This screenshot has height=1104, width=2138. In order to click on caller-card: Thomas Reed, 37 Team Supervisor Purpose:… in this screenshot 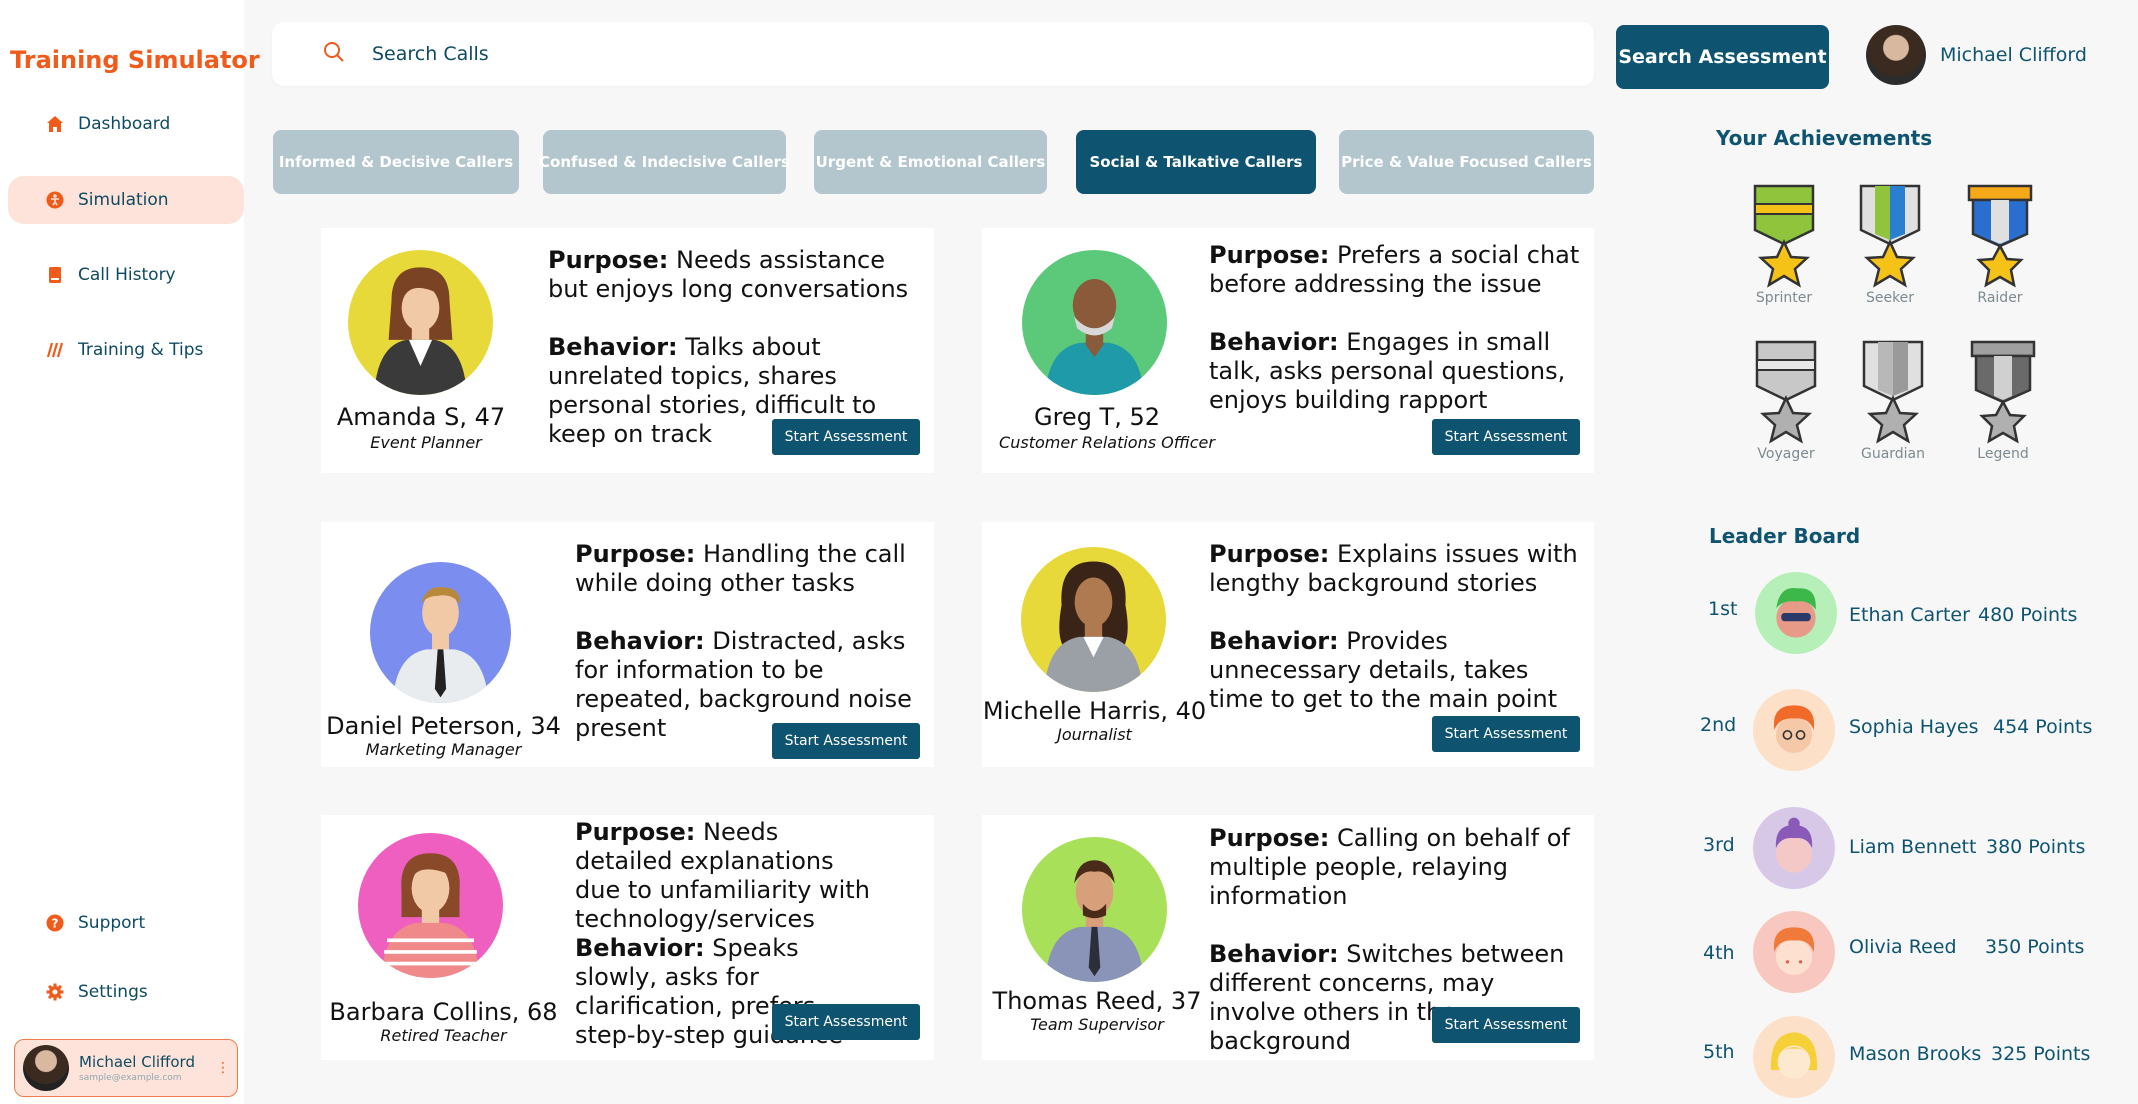, I will do `click(1288, 937)`.